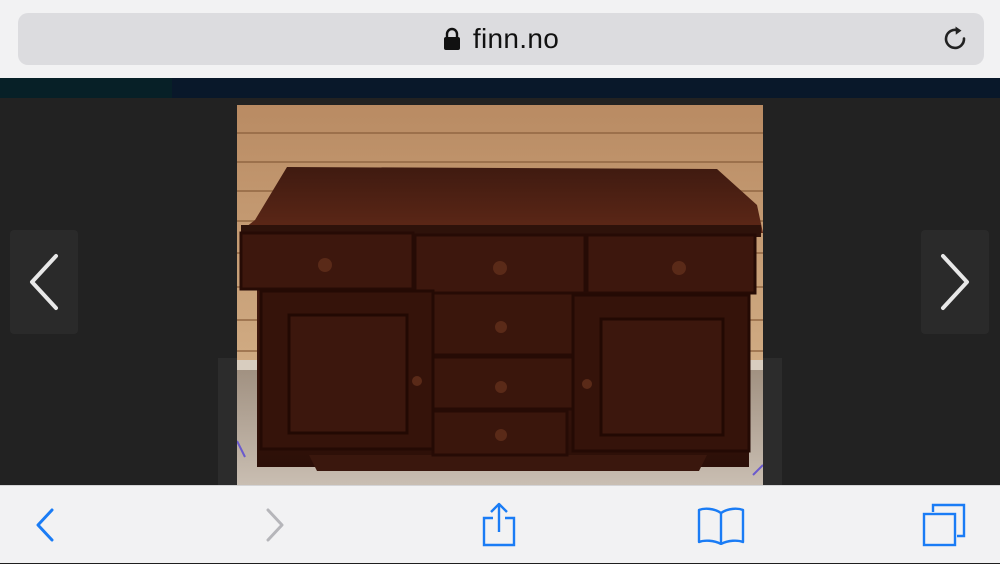  I want to click on gallery-side-shade-right, so click(771, 422).